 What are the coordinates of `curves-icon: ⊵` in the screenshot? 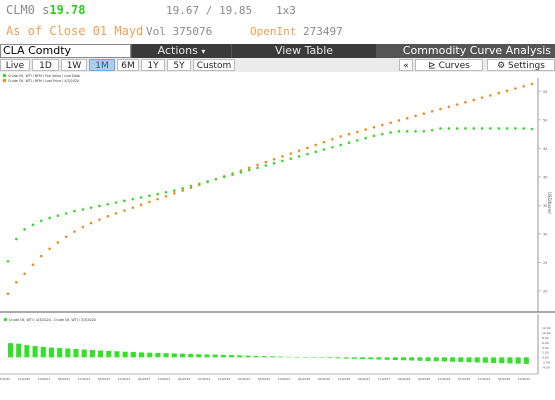 It's located at (432, 66).